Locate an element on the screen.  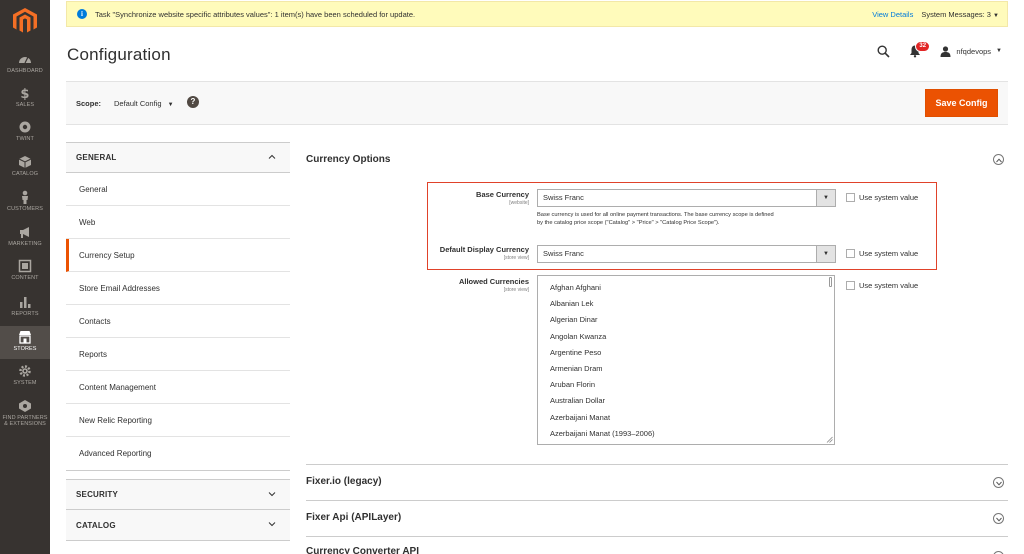
twint-icon is located at coordinates (25, 127).